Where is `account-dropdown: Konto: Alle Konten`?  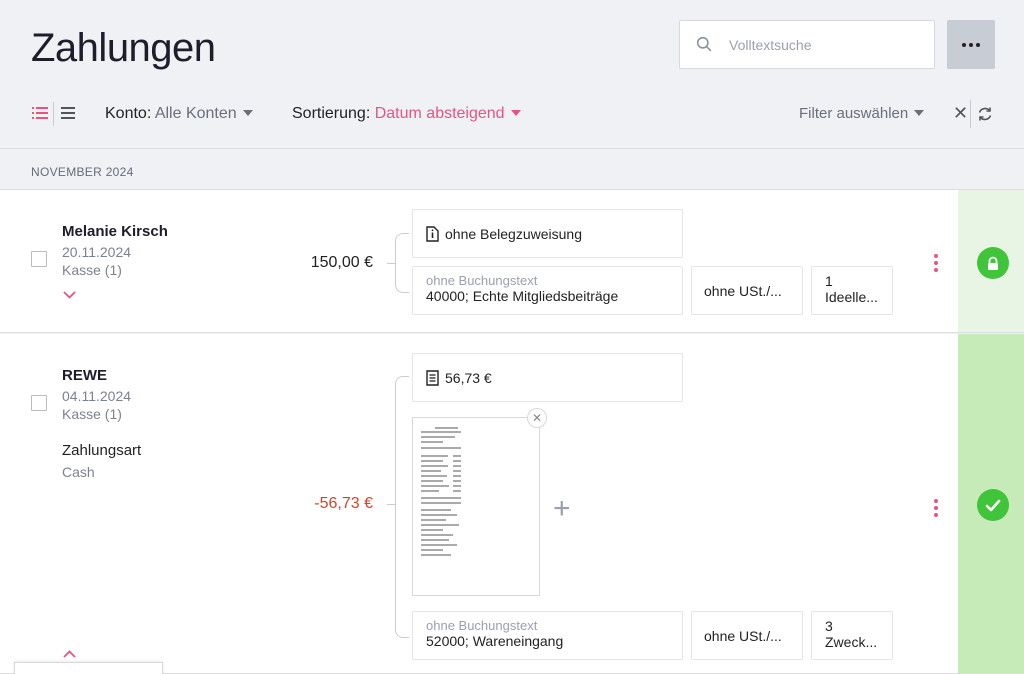
account-dropdown: Konto: Alle Konten is located at coordinates (179, 114).